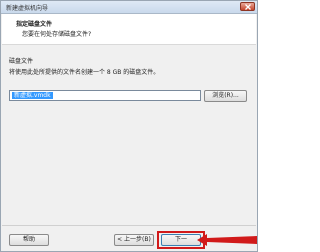  What do you see at coordinates (129, 7) in the screenshot?
I see `title-bar: 新建虚拟机向导` at bounding box center [129, 7].